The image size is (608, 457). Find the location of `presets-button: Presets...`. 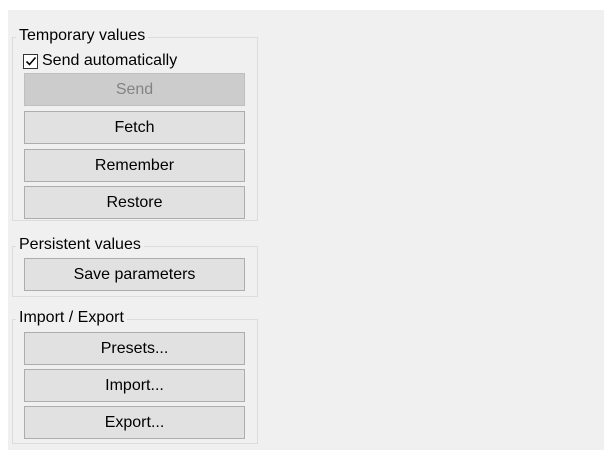

presets-button: Presets... is located at coordinates (134, 348).